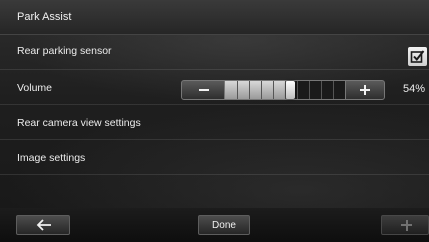 The width and height of the screenshot is (429, 242). I want to click on title-bar: Park Assist, so click(214, 17).